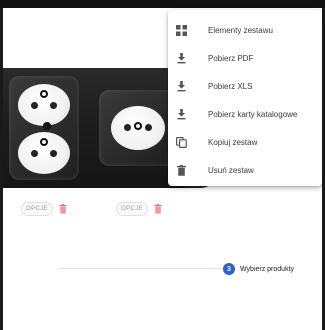  I want to click on menu-item-label: Usuń zestaw, so click(231, 170).